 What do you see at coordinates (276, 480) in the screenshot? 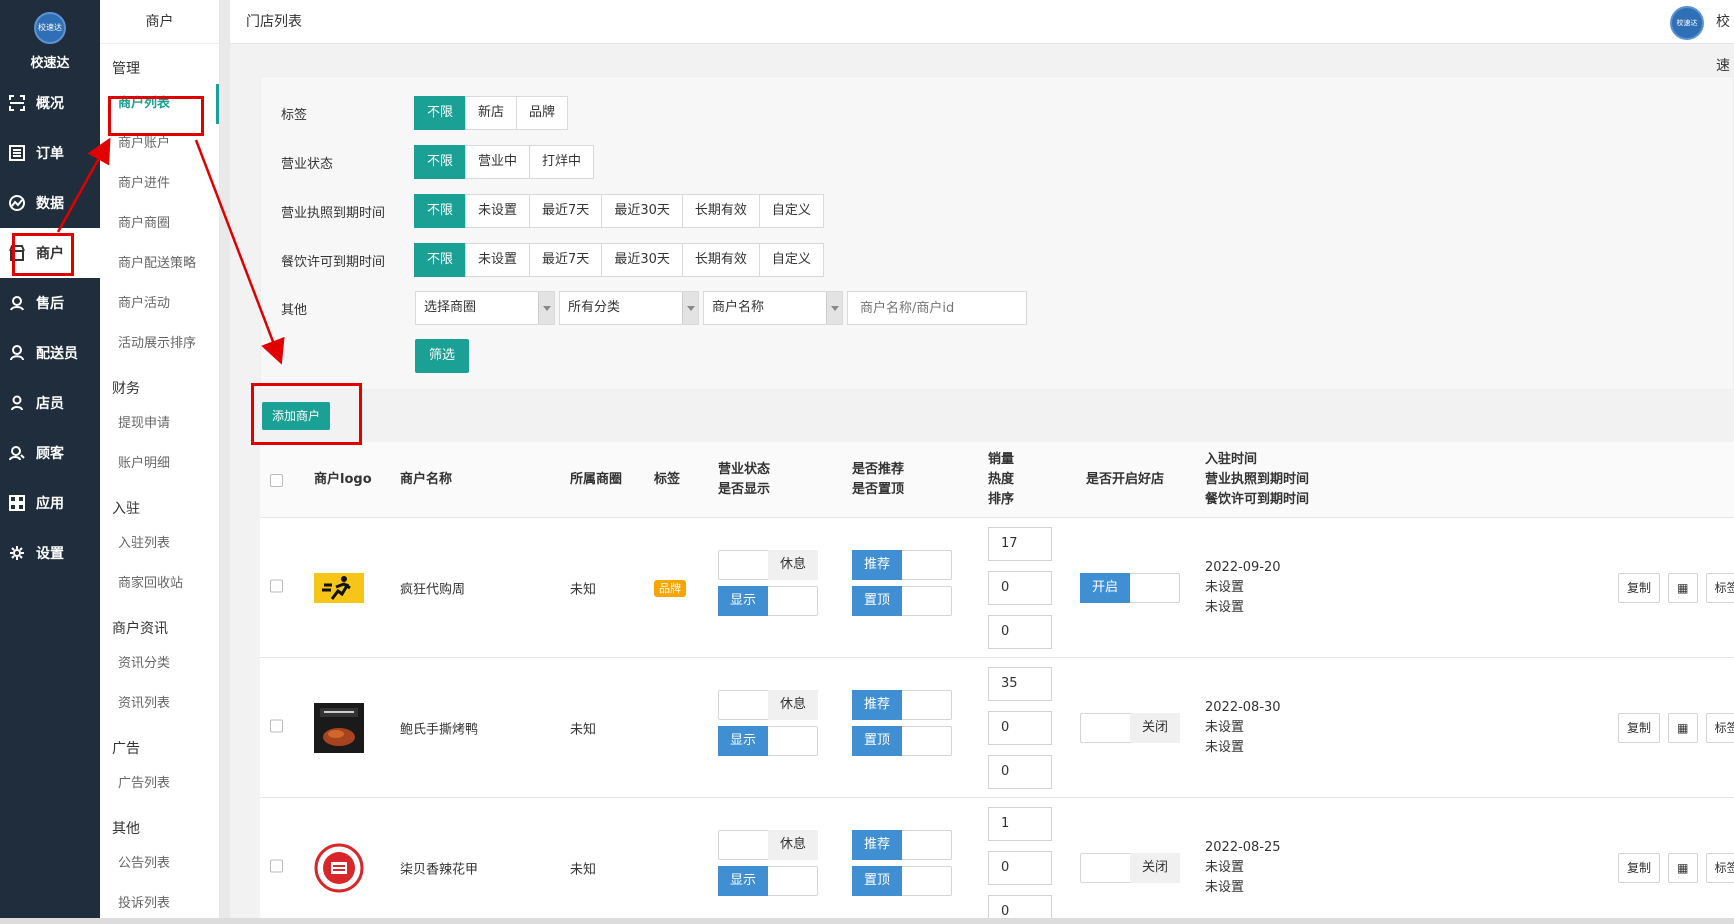
I see `select-all-checkbox` at bounding box center [276, 480].